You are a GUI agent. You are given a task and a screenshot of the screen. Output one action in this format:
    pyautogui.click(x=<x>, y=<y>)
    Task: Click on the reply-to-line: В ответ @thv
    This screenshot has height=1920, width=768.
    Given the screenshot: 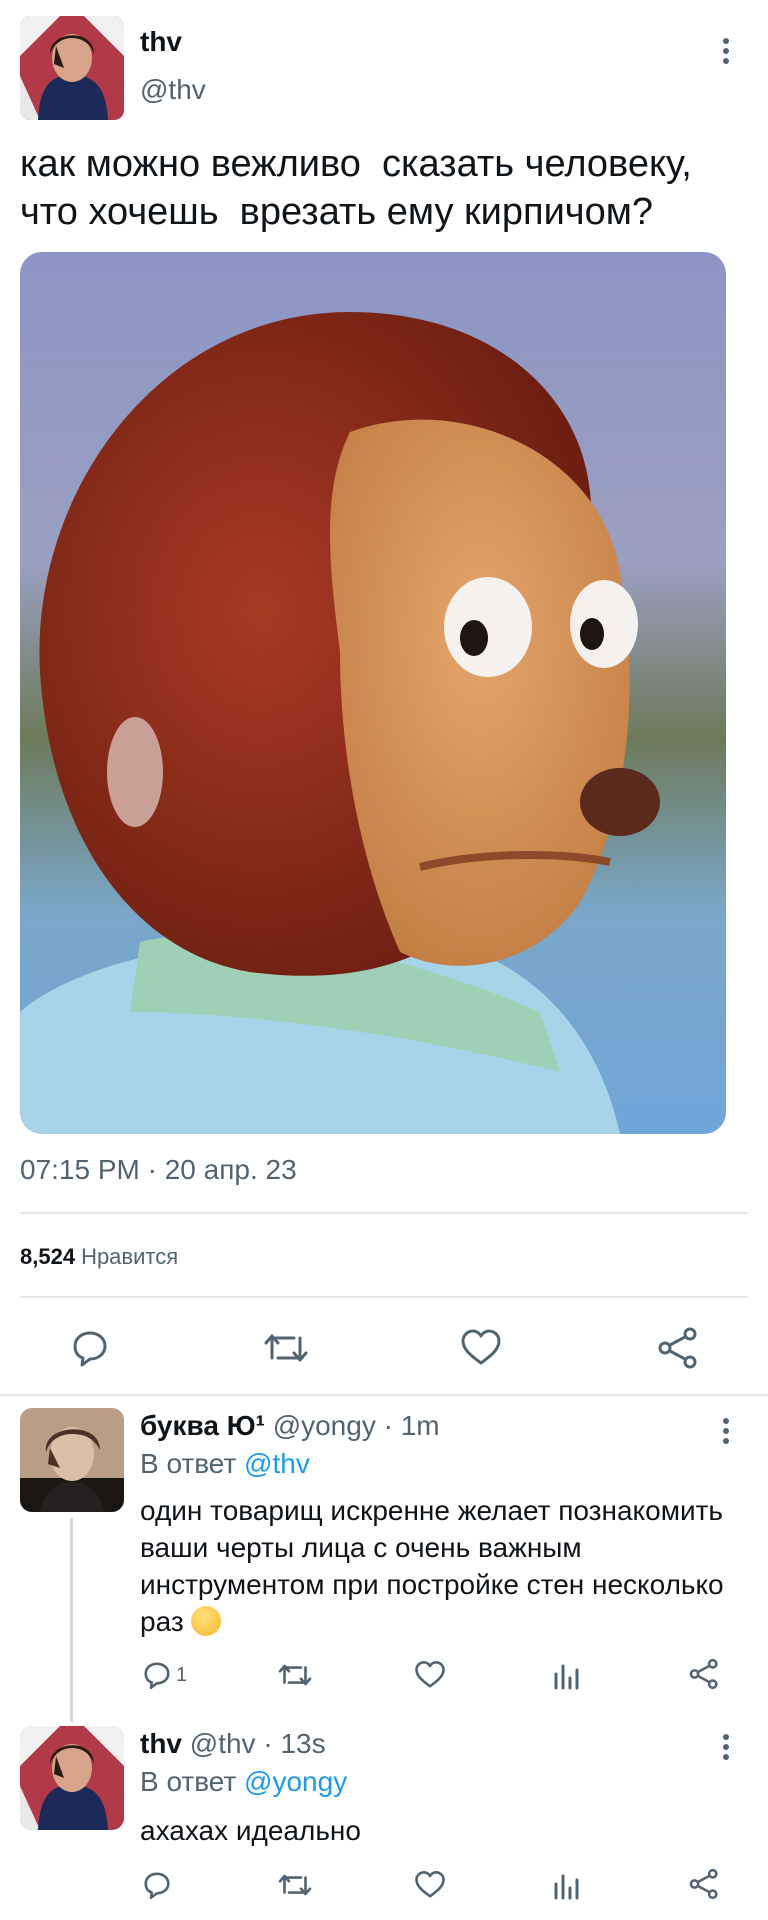 What is the action you would take?
    pyautogui.click(x=225, y=1464)
    